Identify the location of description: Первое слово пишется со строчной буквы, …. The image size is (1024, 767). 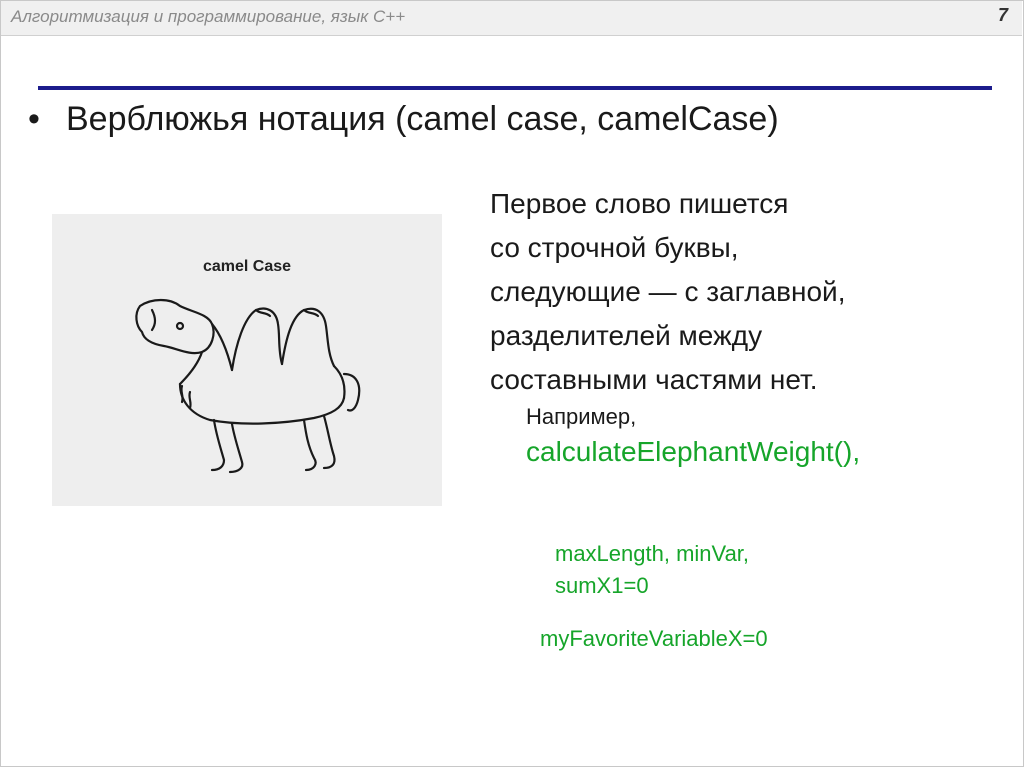
(730, 292).